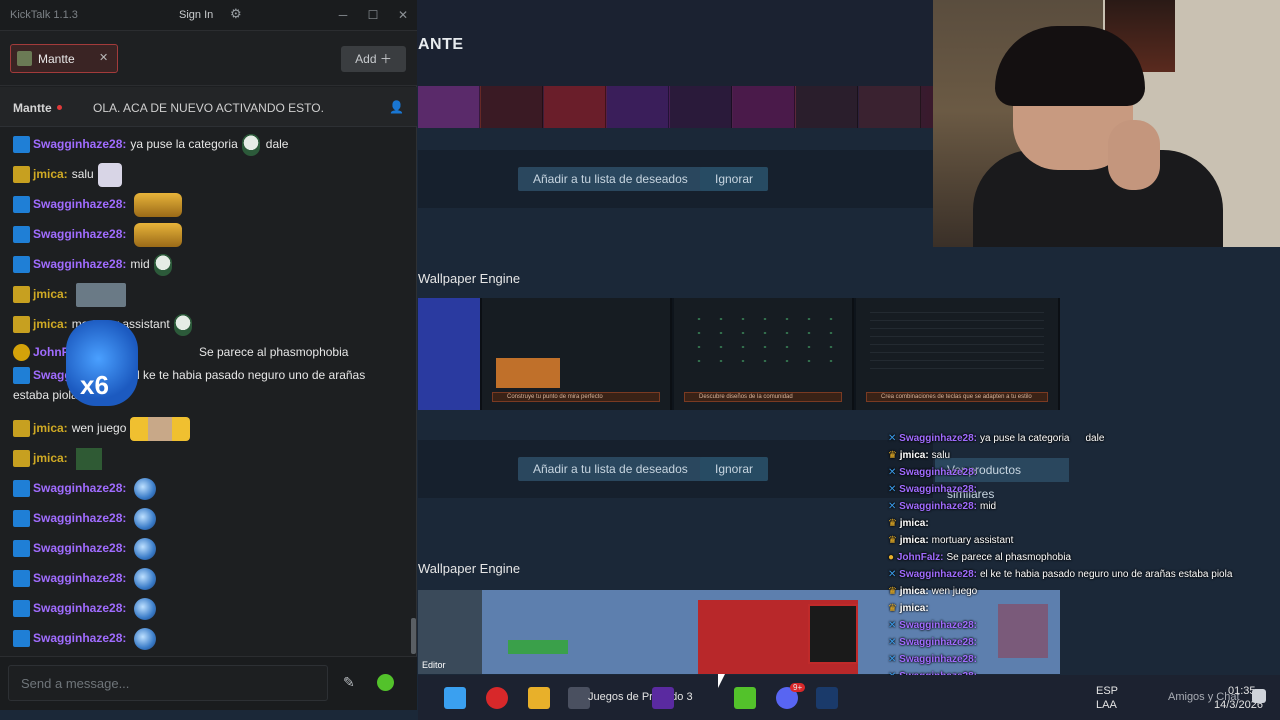 This screenshot has width=1280, height=720. Describe the element at coordinates (497, 698) in the screenshot. I see `opera-icon` at that location.